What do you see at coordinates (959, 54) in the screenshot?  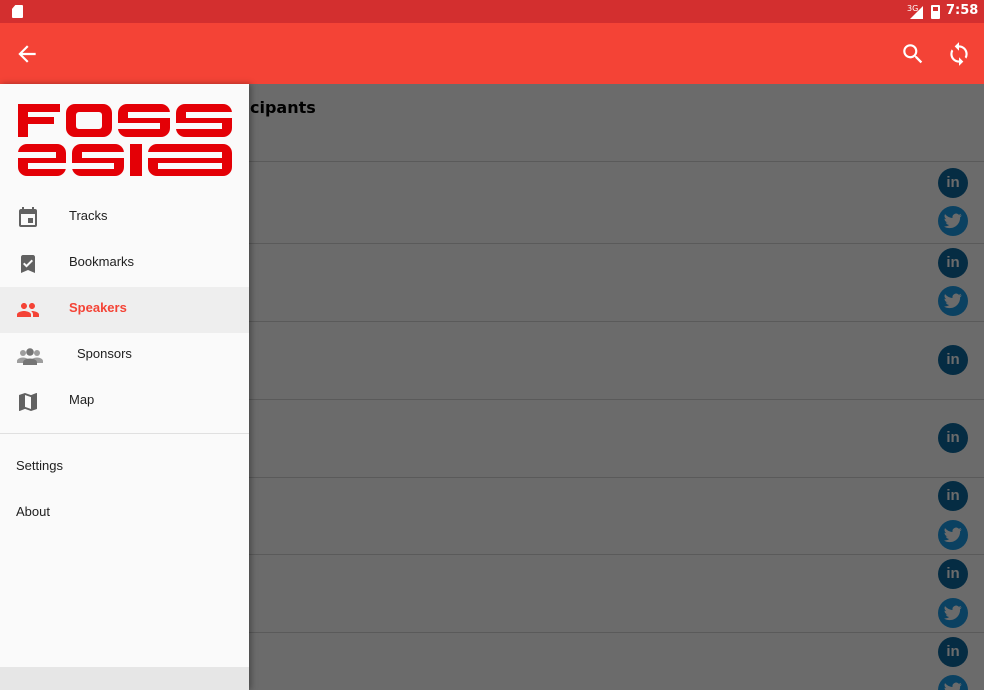 I see `refresh-icon` at bounding box center [959, 54].